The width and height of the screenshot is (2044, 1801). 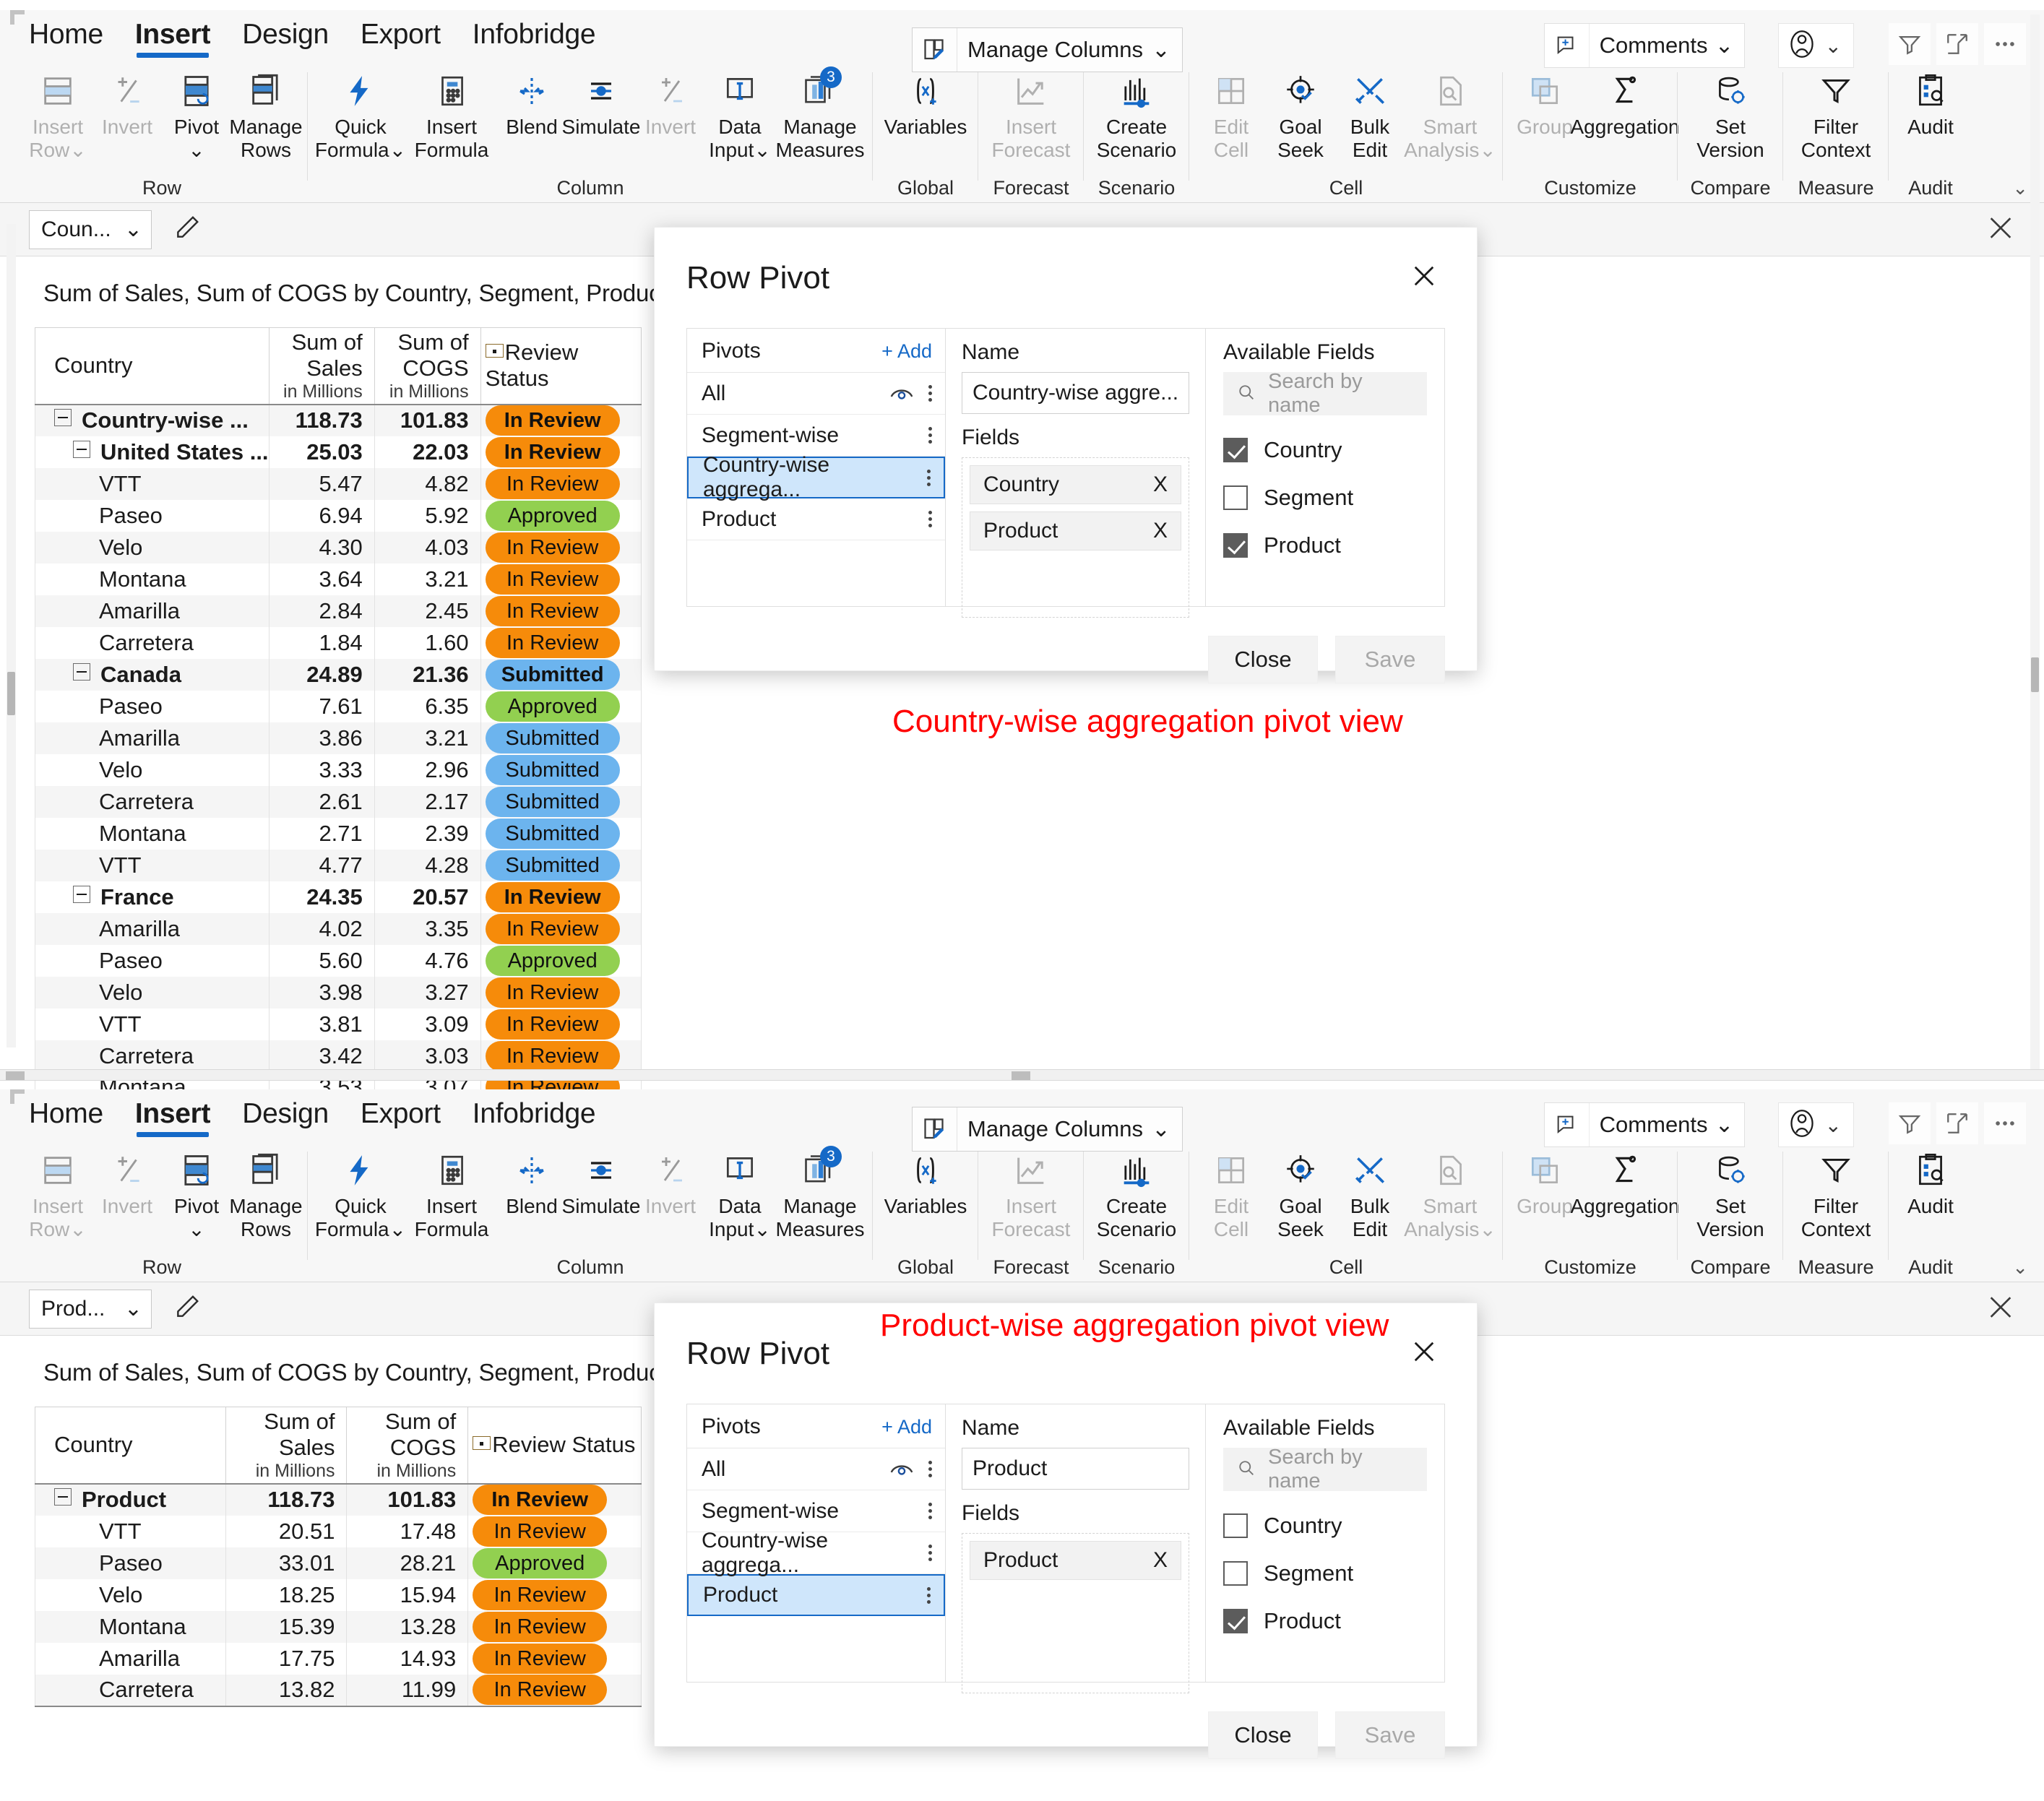 I want to click on vertical-scrollbar-right, so click(x=2035, y=542).